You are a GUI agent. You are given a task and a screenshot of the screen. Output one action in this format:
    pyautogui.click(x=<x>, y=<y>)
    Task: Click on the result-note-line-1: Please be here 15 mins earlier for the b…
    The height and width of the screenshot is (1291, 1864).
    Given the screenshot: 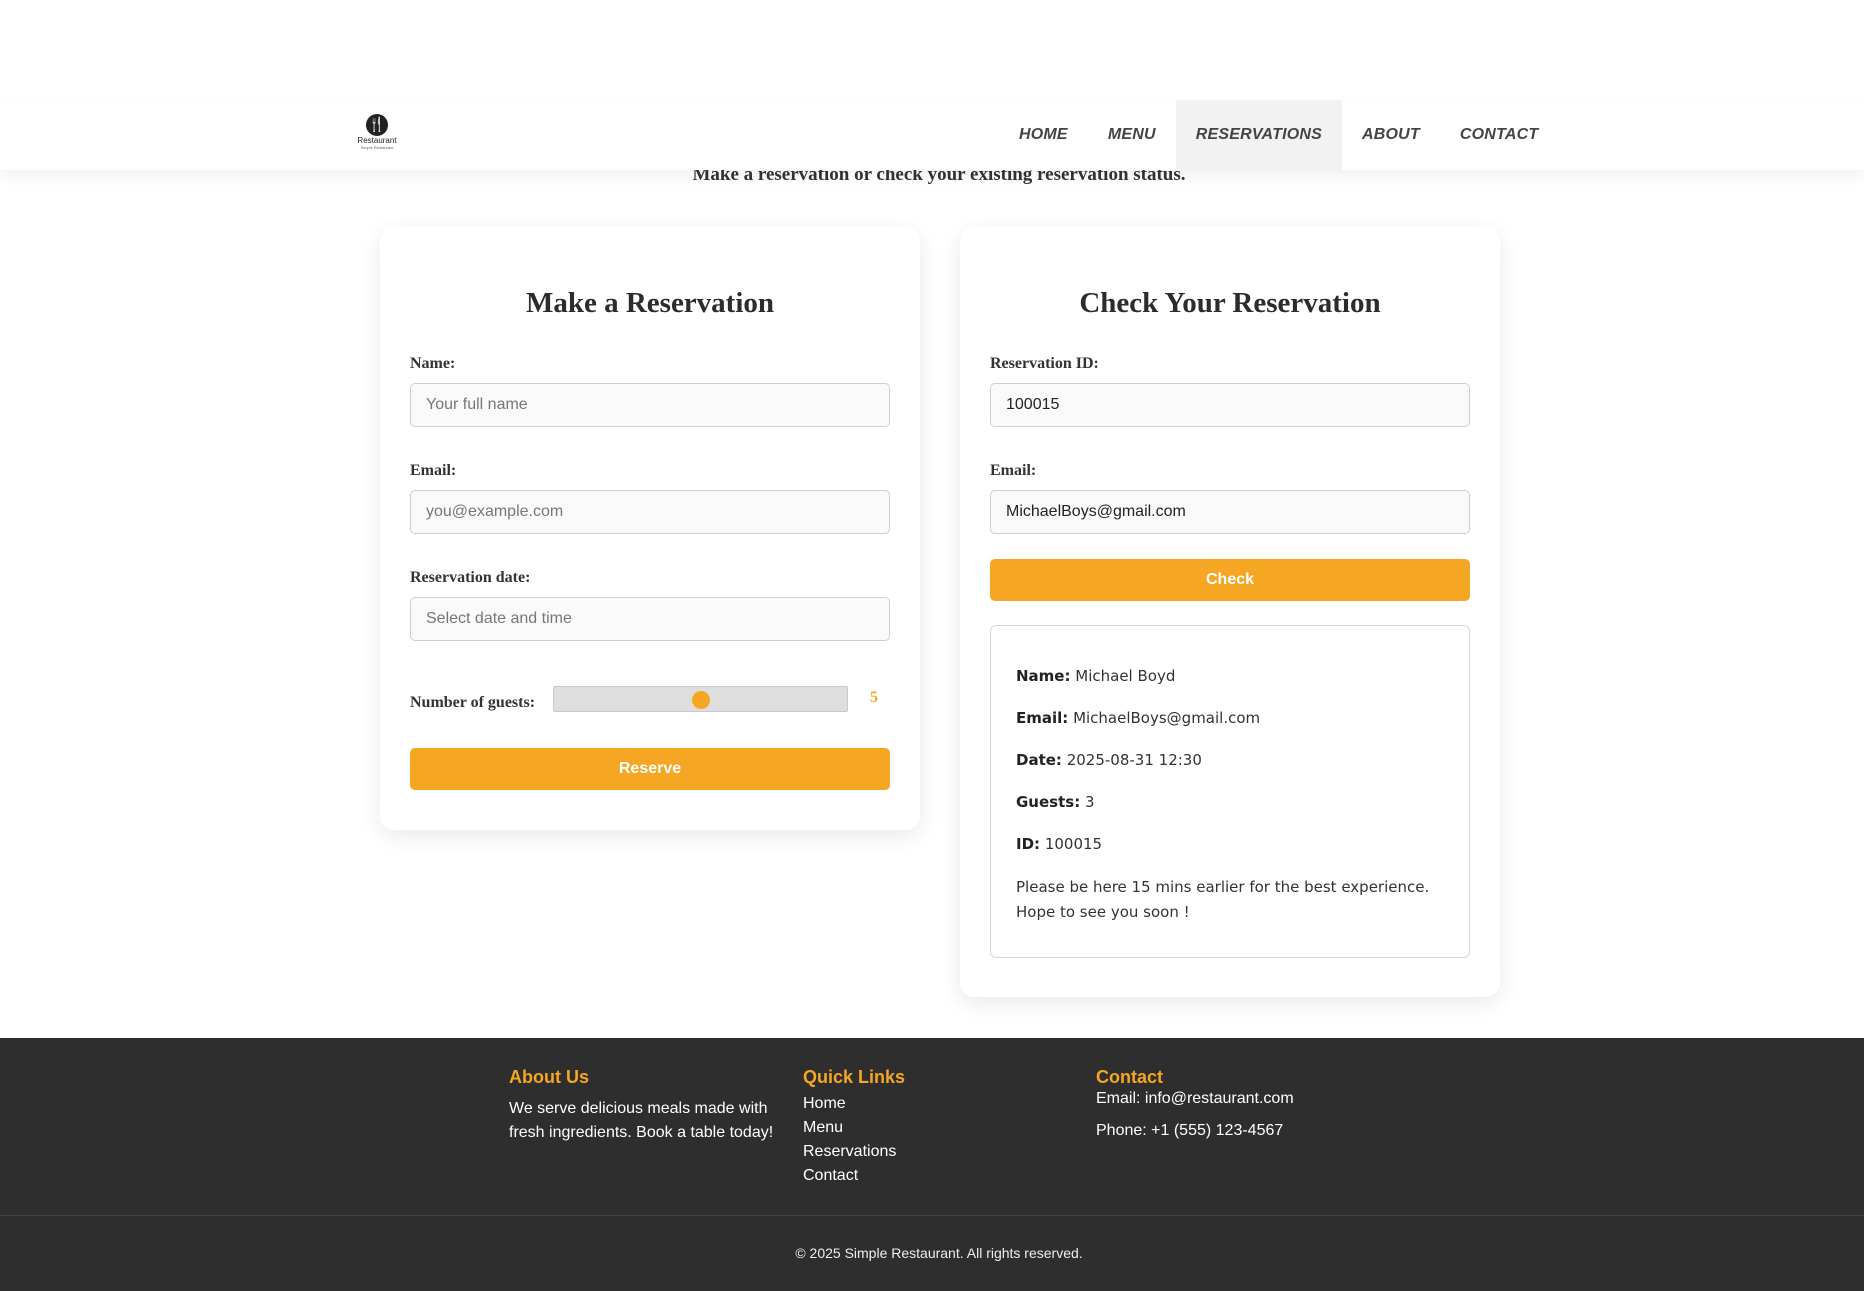 What is the action you would take?
    pyautogui.click(x=1223, y=887)
    